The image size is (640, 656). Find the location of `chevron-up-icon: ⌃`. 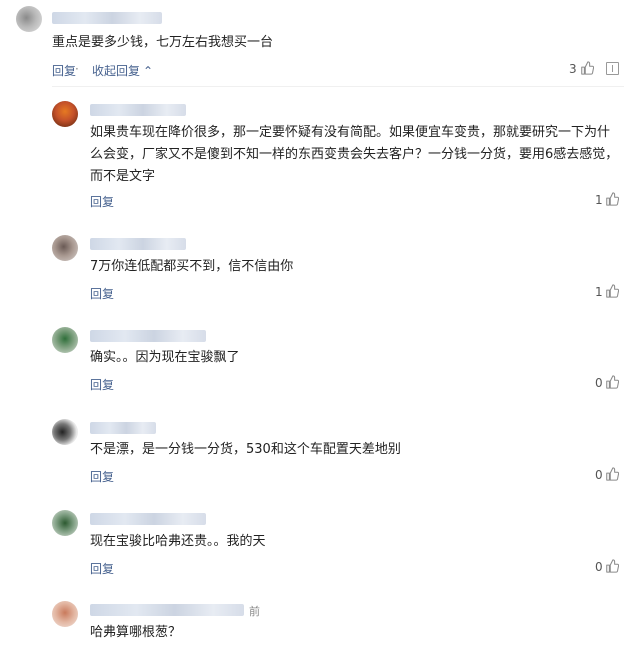

chevron-up-icon: ⌃ is located at coordinates (148, 71).